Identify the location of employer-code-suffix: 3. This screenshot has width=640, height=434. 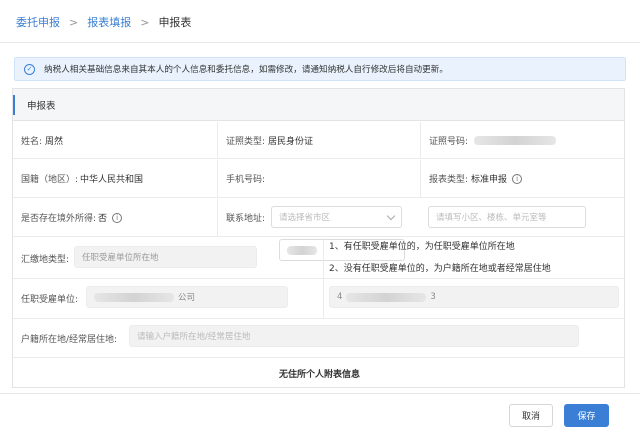
(433, 297).